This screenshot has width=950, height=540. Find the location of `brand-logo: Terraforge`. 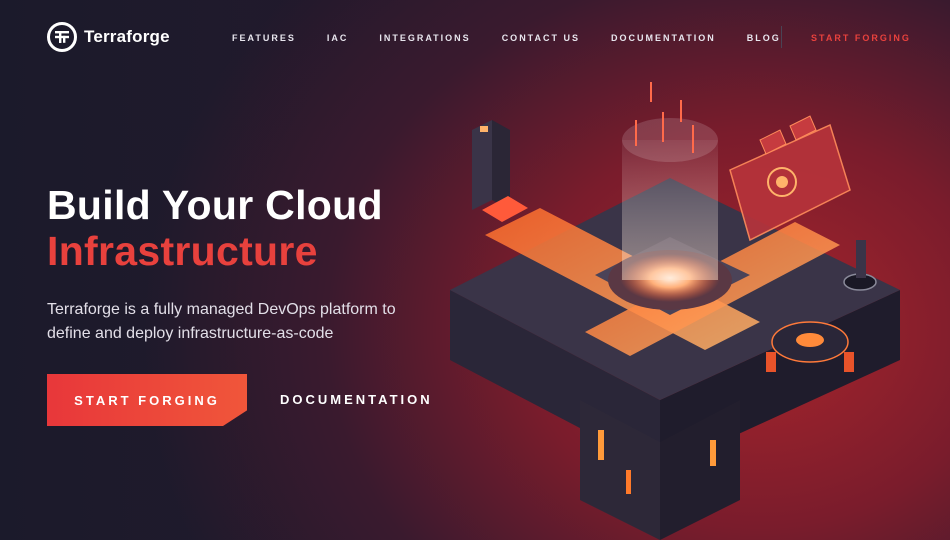

brand-logo: Terraforge is located at coordinates (108, 37).